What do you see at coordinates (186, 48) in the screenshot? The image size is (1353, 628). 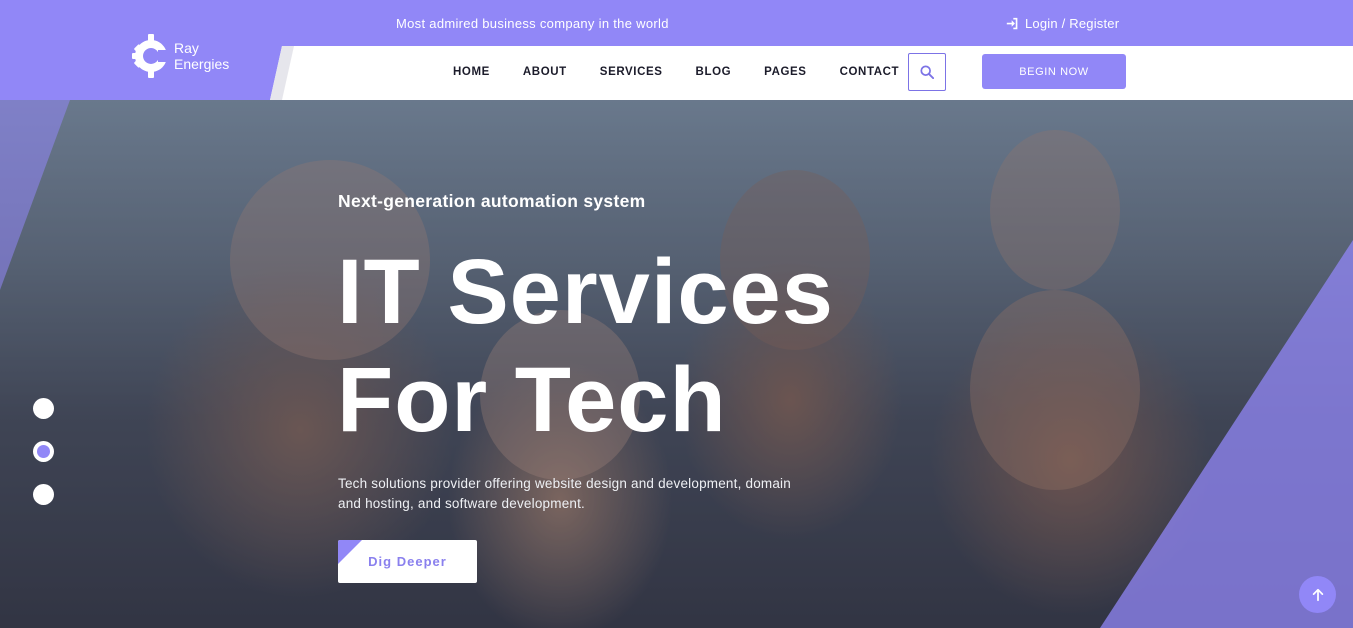 I see `brand-name-line1: Ray` at bounding box center [186, 48].